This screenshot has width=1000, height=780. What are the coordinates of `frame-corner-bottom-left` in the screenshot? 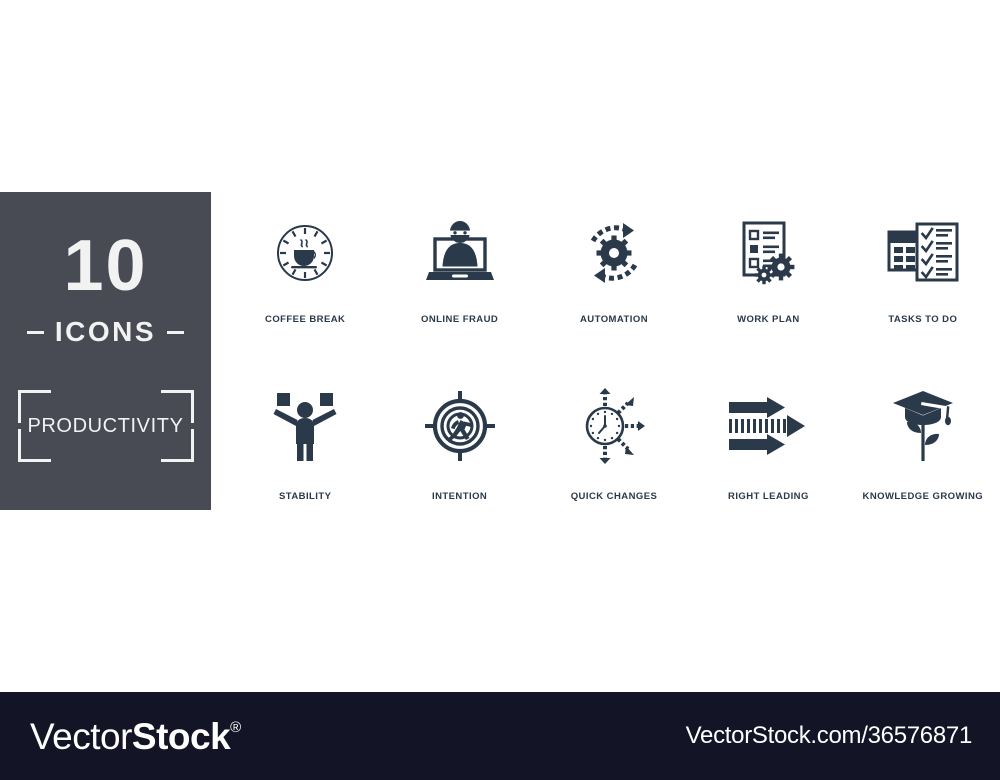 It's located at (34, 445).